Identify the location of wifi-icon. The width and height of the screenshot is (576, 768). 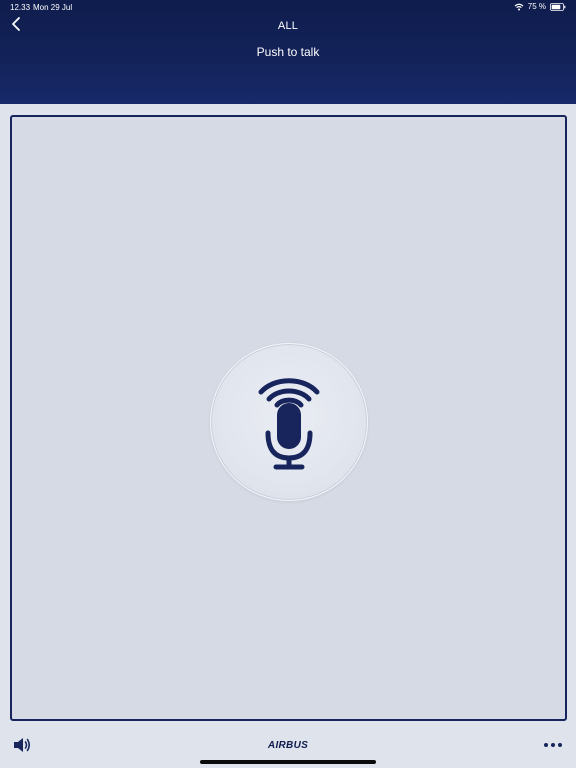
(519, 7).